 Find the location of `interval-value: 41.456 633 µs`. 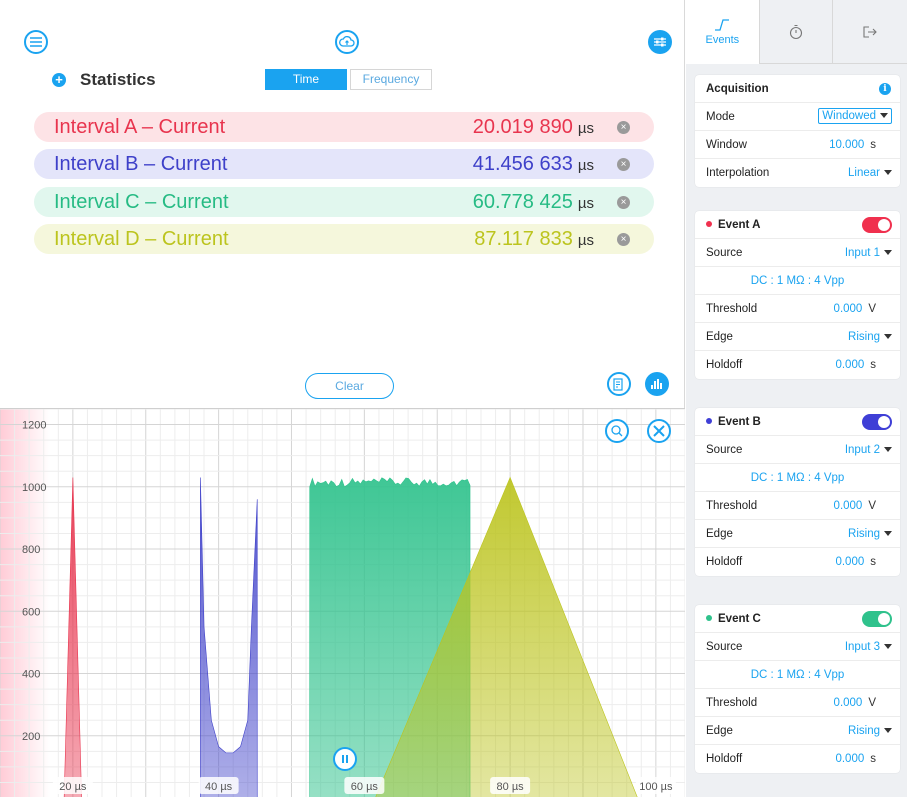

interval-value: 41.456 633 µs is located at coordinates (533, 164).